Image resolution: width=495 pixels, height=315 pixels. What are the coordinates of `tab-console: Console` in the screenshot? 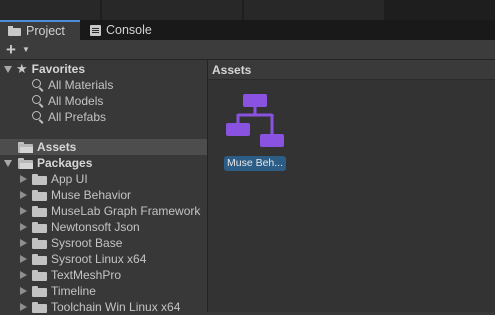 It's located at (121, 30).